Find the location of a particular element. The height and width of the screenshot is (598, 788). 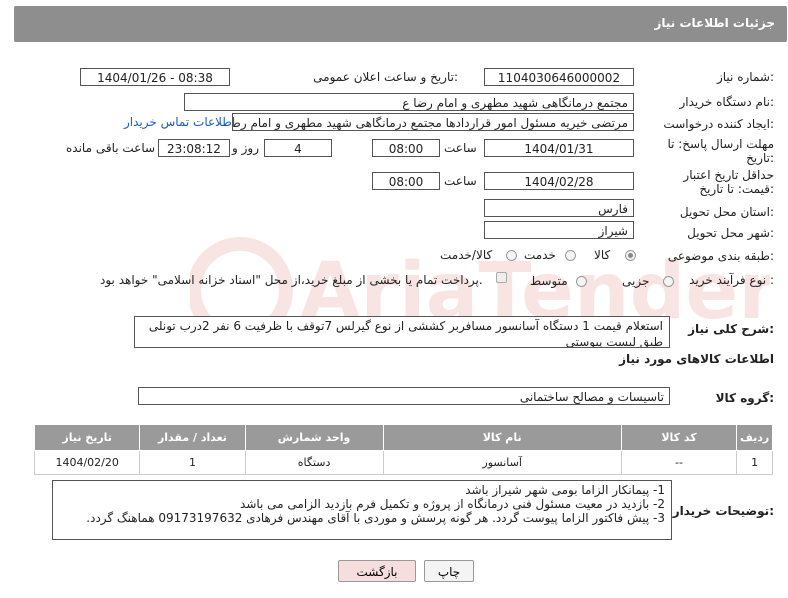

reply-deadline-time-label: ساعت is located at coordinates (460, 148).